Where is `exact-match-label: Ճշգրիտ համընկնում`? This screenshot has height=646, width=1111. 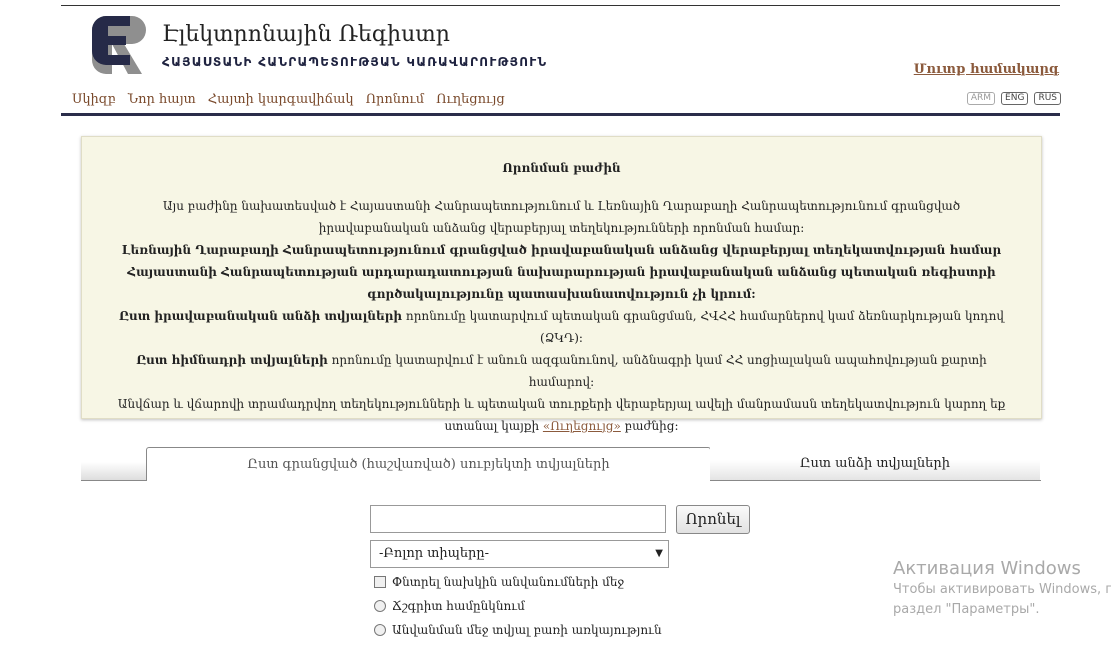
exact-match-label: Ճշգրիտ համընկնում is located at coordinates (458, 606).